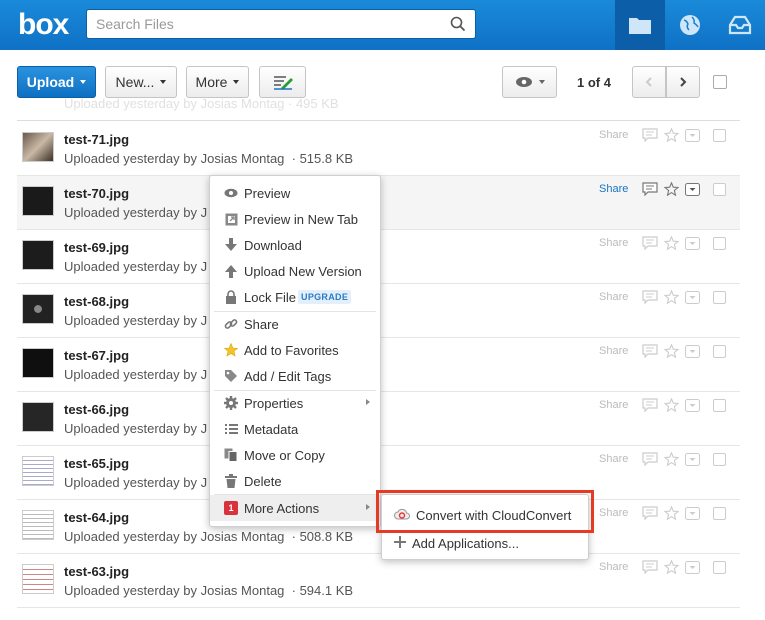  Describe the element at coordinates (96, 139) in the screenshot. I see `file-name: test-71.jpg` at that location.